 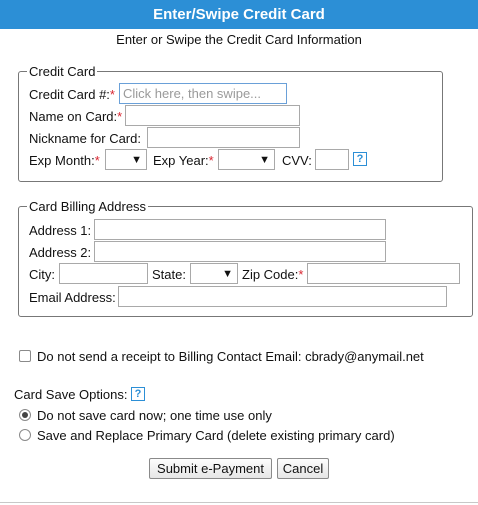 What do you see at coordinates (72, 94) in the screenshot?
I see `card-number-label: Credit Card #:*` at bounding box center [72, 94].